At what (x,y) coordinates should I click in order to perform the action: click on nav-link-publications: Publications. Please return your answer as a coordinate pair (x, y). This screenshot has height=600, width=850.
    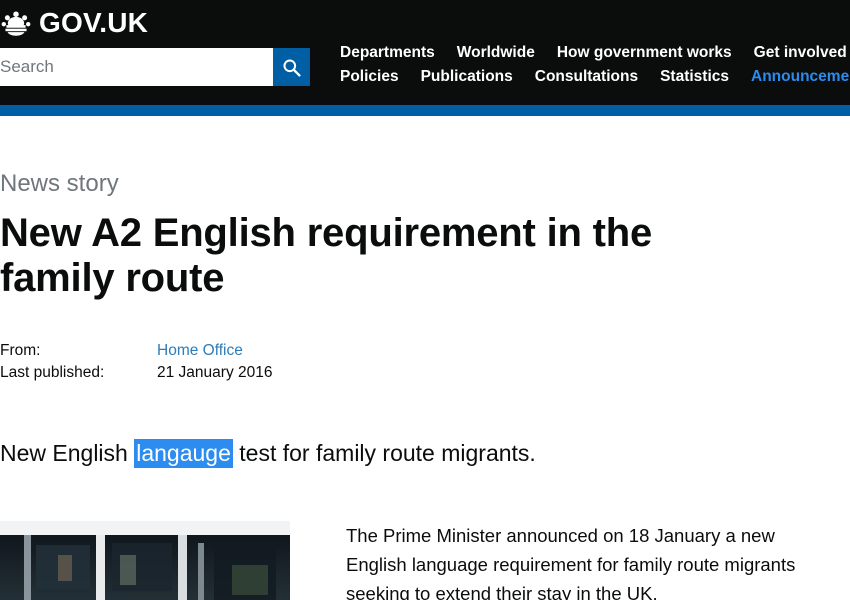
    Looking at the image, I should click on (467, 76).